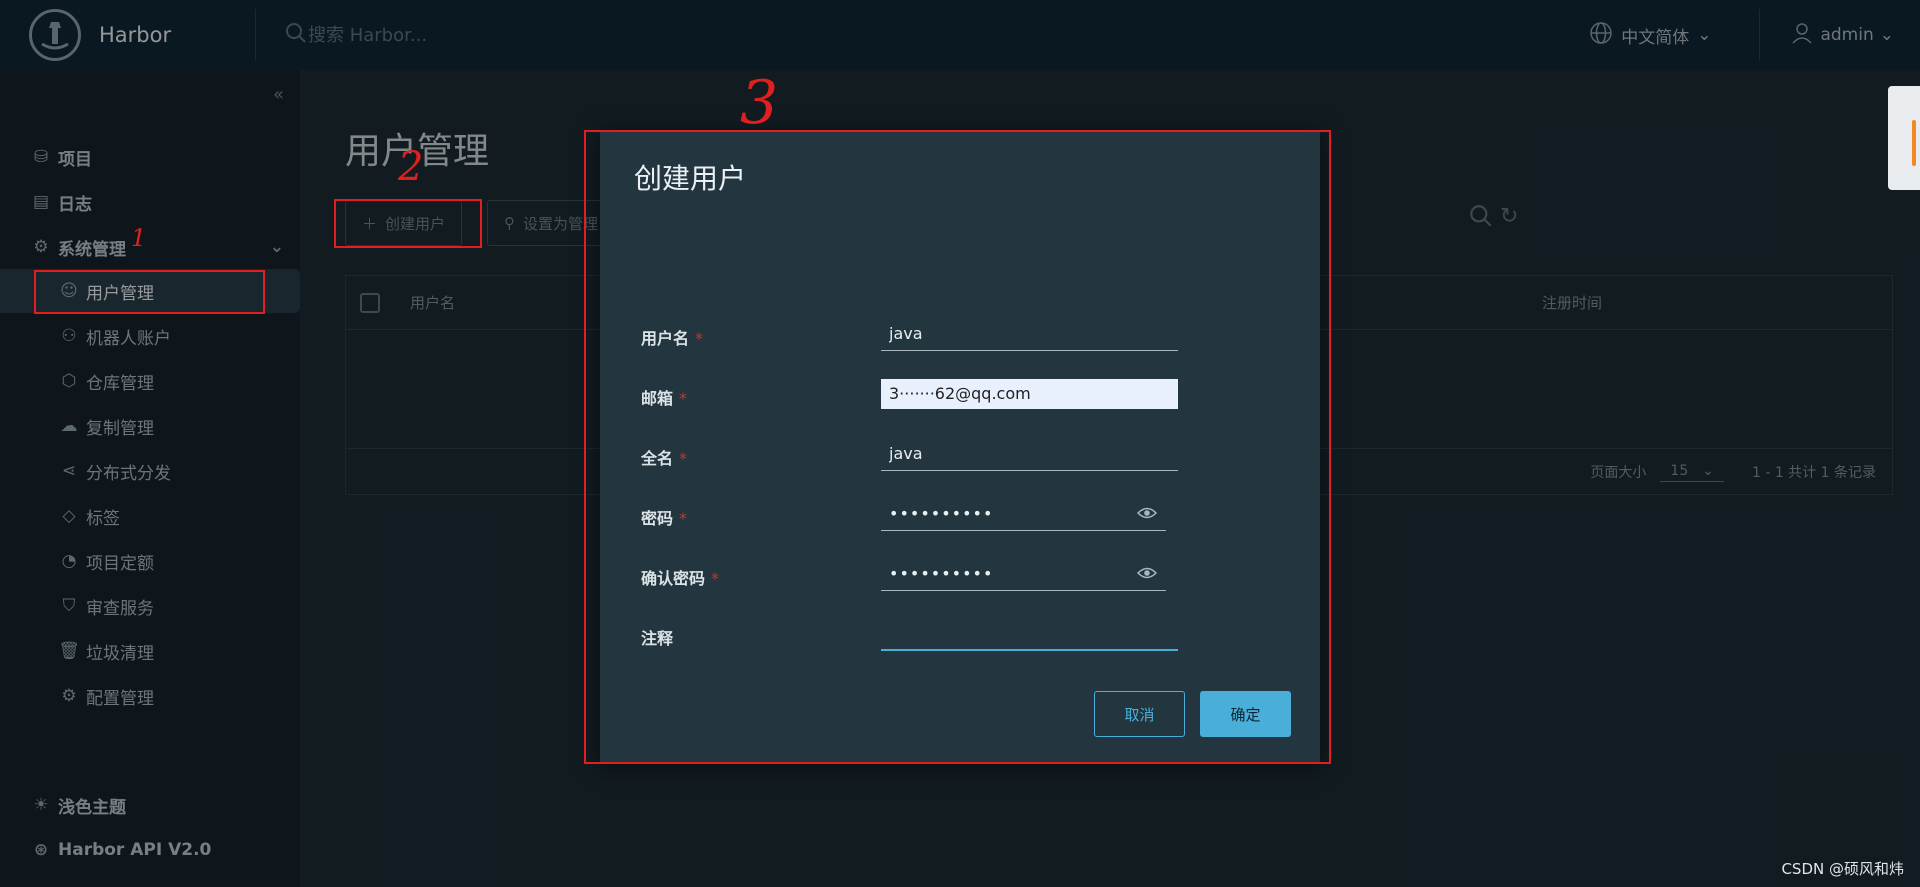 The height and width of the screenshot is (887, 1920). What do you see at coordinates (759, 103) in the screenshot?
I see `annotation-step-3: 3` at bounding box center [759, 103].